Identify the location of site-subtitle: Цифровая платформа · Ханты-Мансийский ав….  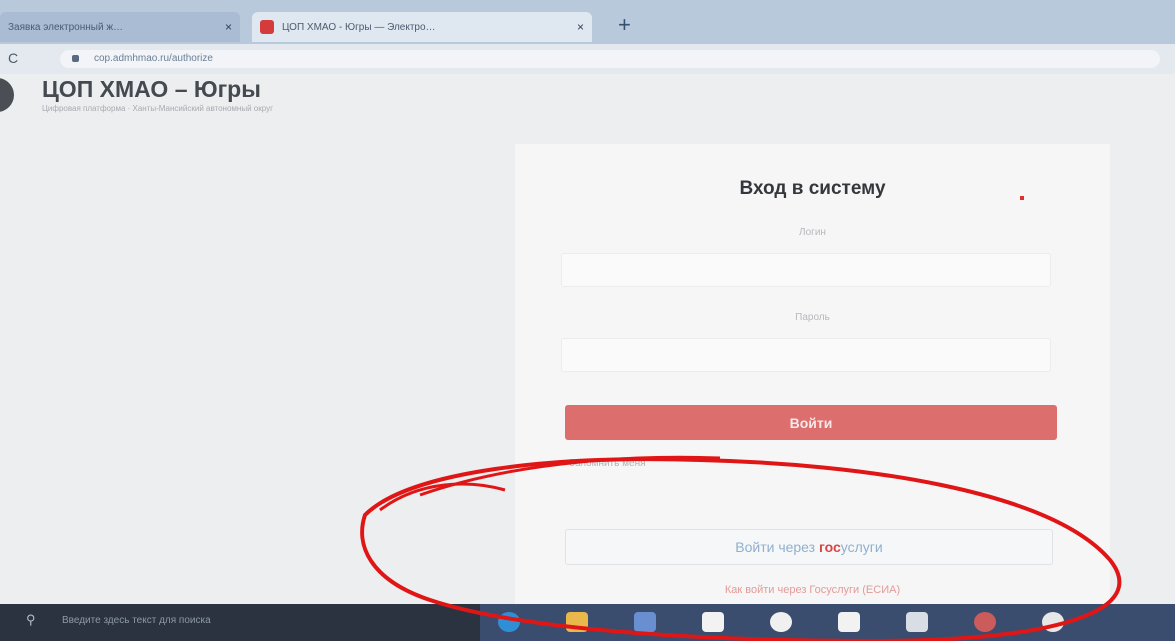
(158, 108).